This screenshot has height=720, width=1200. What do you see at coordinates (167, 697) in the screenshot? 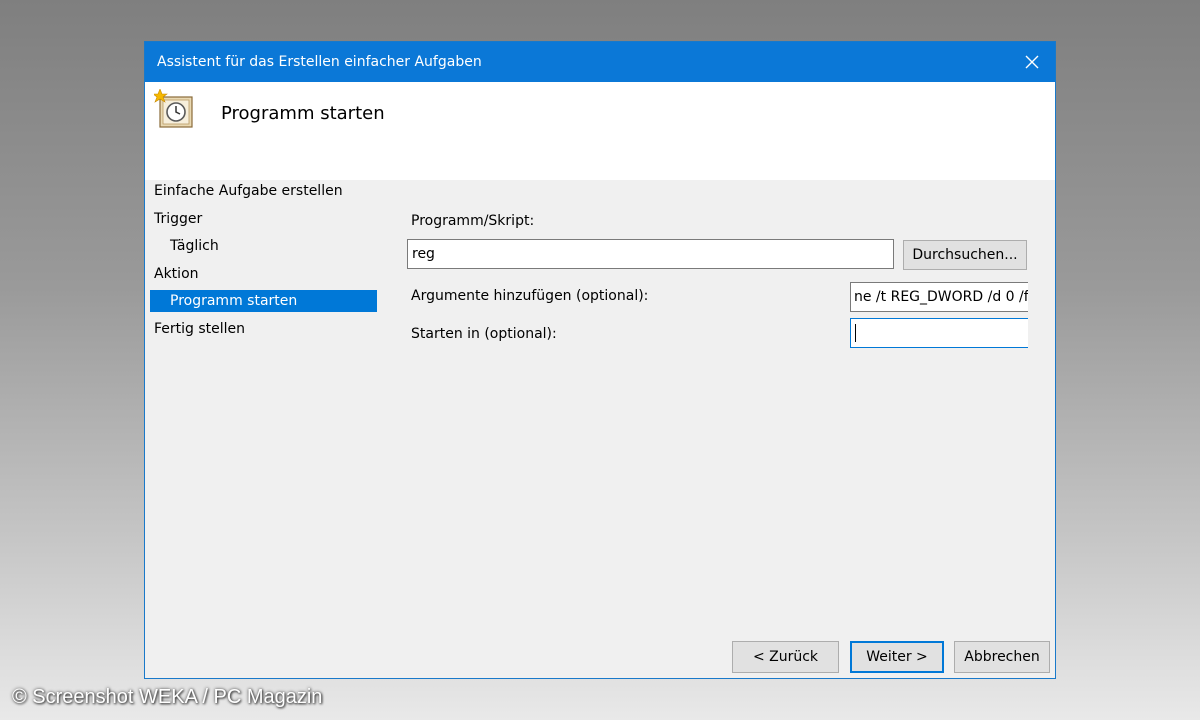
I see `copyright-watermark: © Screenshot WEKA / PC Magazin` at bounding box center [167, 697].